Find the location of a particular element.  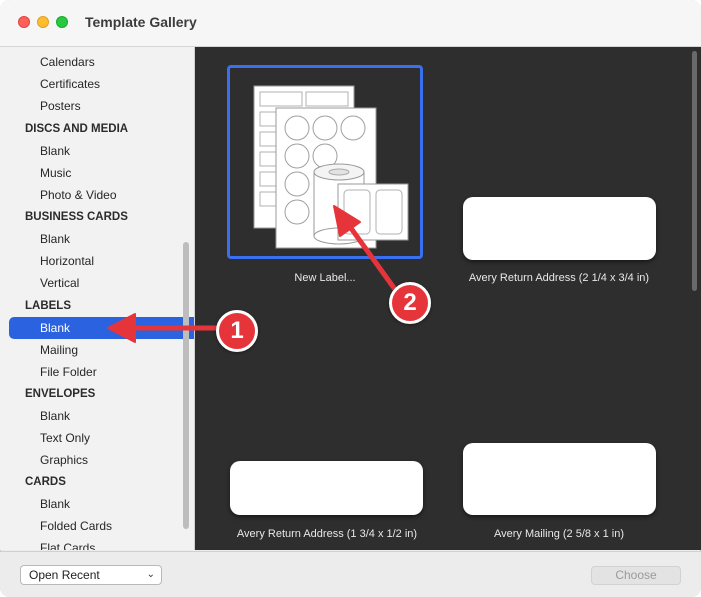

label-sheets-roll-icon is located at coordinates (331, 167).